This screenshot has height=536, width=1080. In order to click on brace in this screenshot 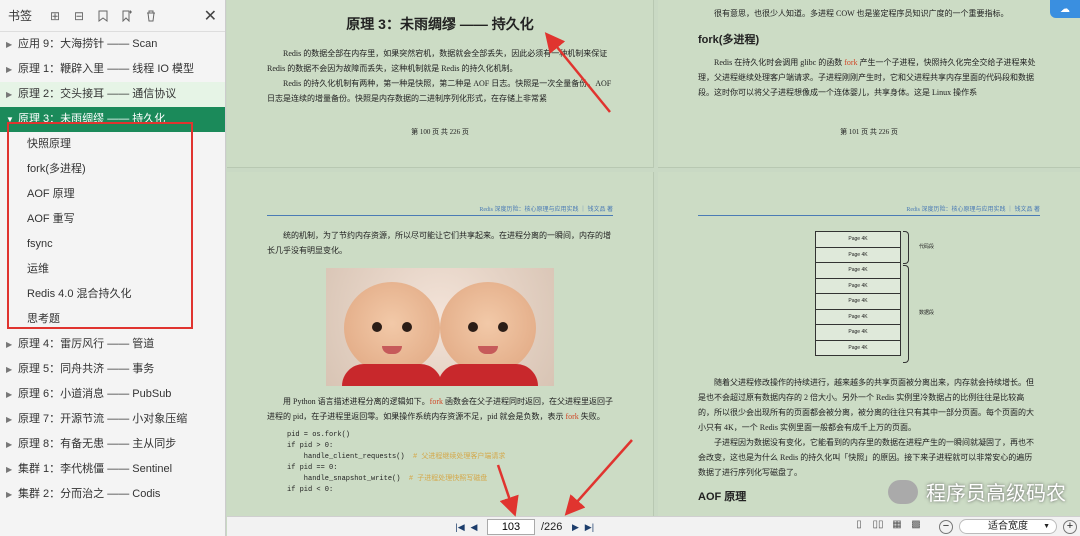, I will do `click(906, 247)`.